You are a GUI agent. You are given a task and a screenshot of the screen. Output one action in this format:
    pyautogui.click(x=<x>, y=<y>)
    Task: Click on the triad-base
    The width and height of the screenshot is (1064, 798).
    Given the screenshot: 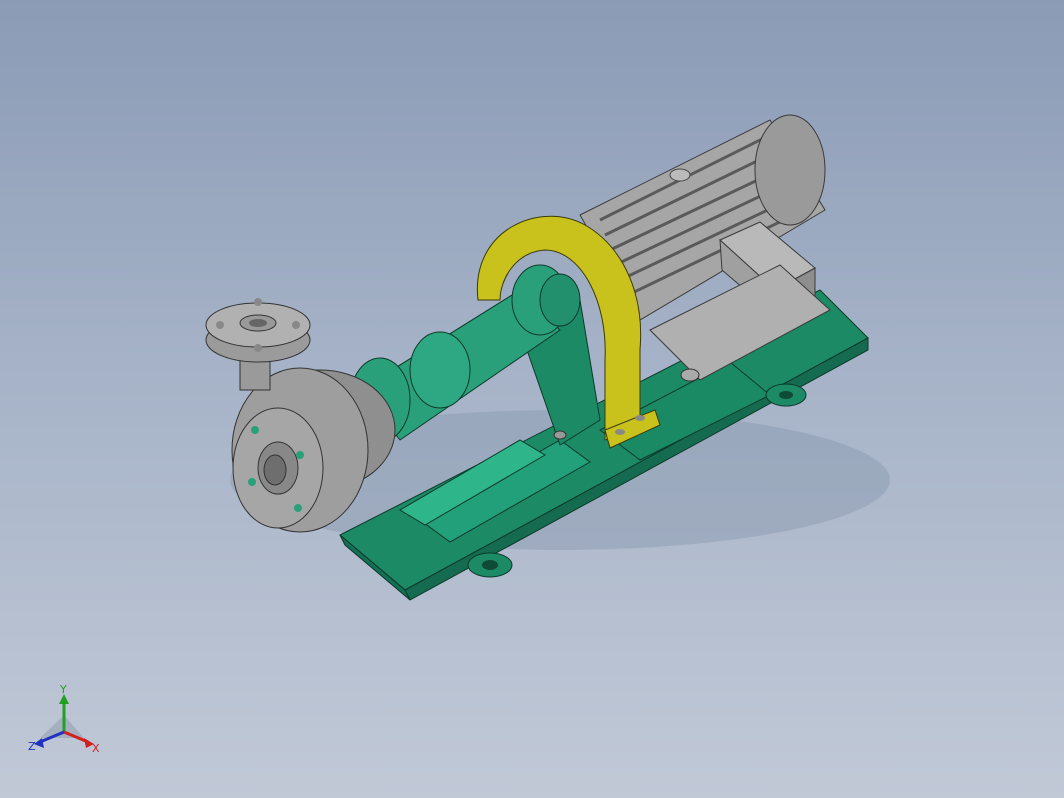 What is the action you would take?
    pyautogui.click(x=62, y=726)
    